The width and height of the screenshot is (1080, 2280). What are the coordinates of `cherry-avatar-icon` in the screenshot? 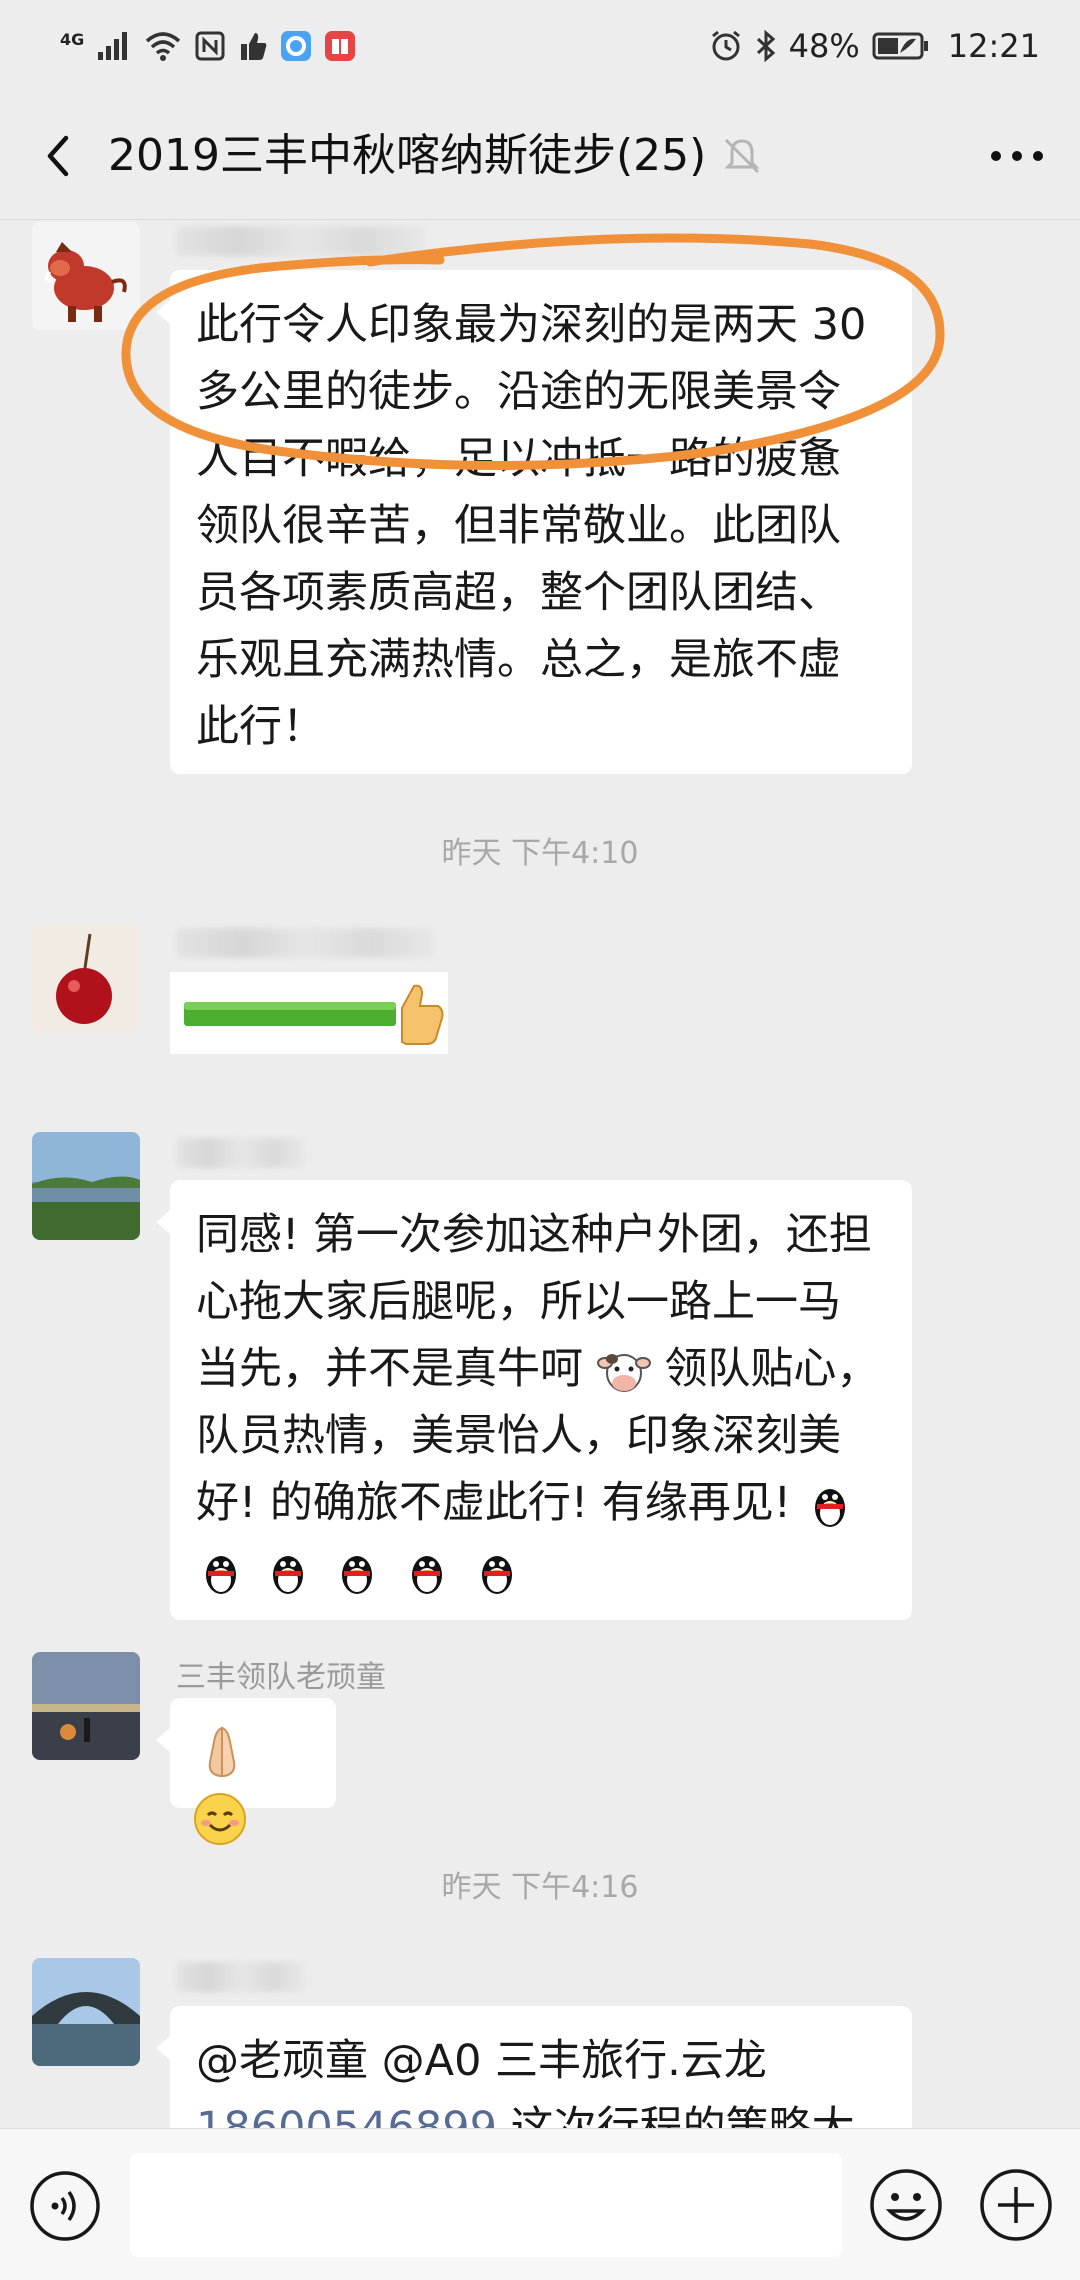 It's located at (86, 978).